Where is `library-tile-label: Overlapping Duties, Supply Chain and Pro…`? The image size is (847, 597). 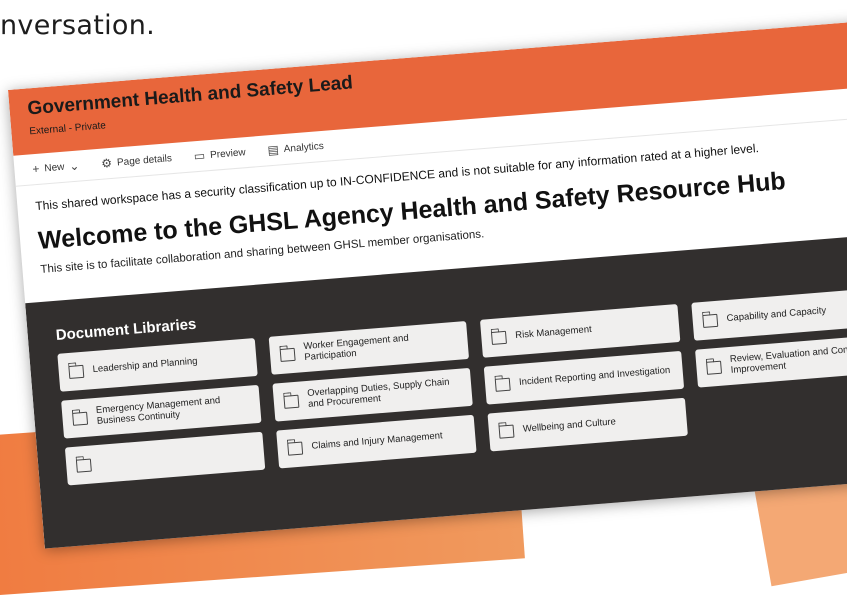
library-tile-label: Overlapping Duties, Supply Chain and Pro… is located at coordinates (378, 393).